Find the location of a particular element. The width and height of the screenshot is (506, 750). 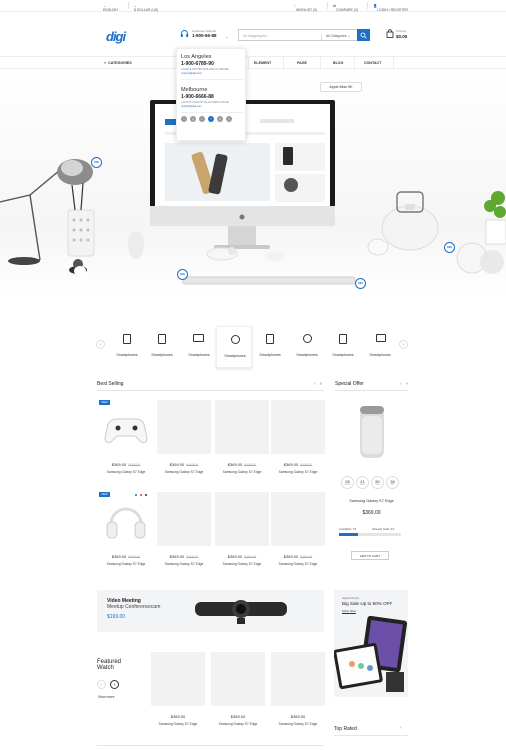

hotspot-headphones: $99 is located at coordinates (449, 247).